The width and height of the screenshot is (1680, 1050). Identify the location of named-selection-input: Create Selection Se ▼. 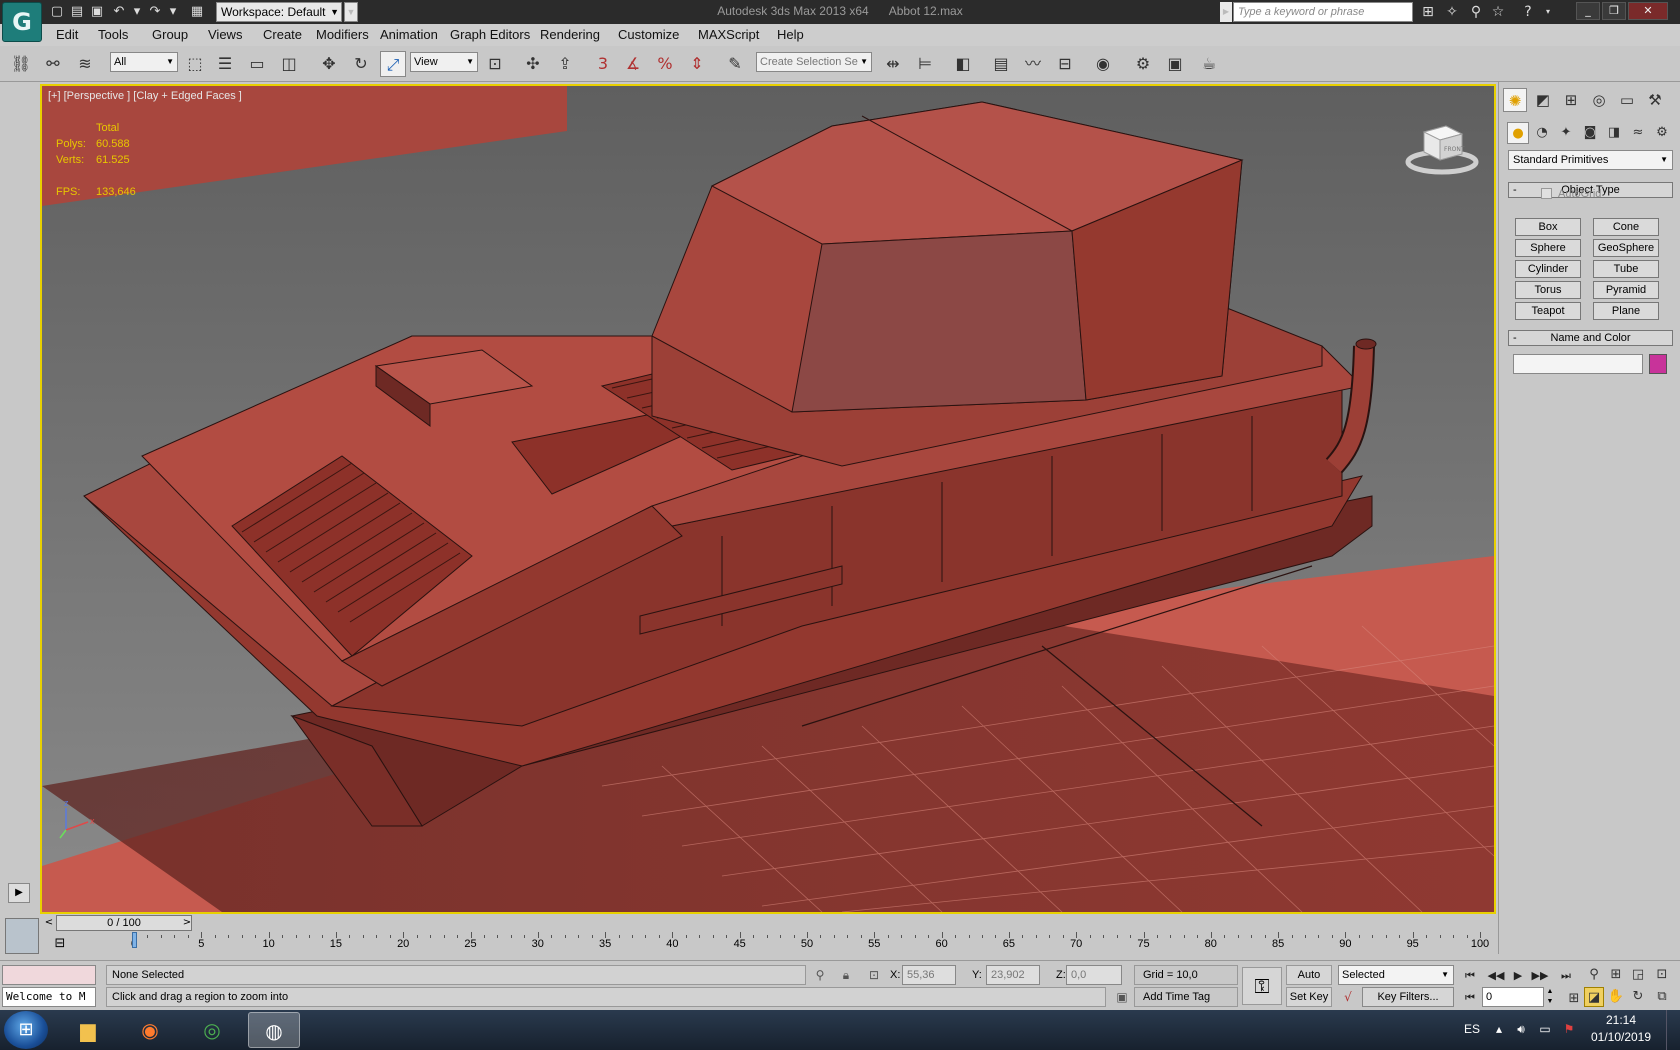
(814, 62).